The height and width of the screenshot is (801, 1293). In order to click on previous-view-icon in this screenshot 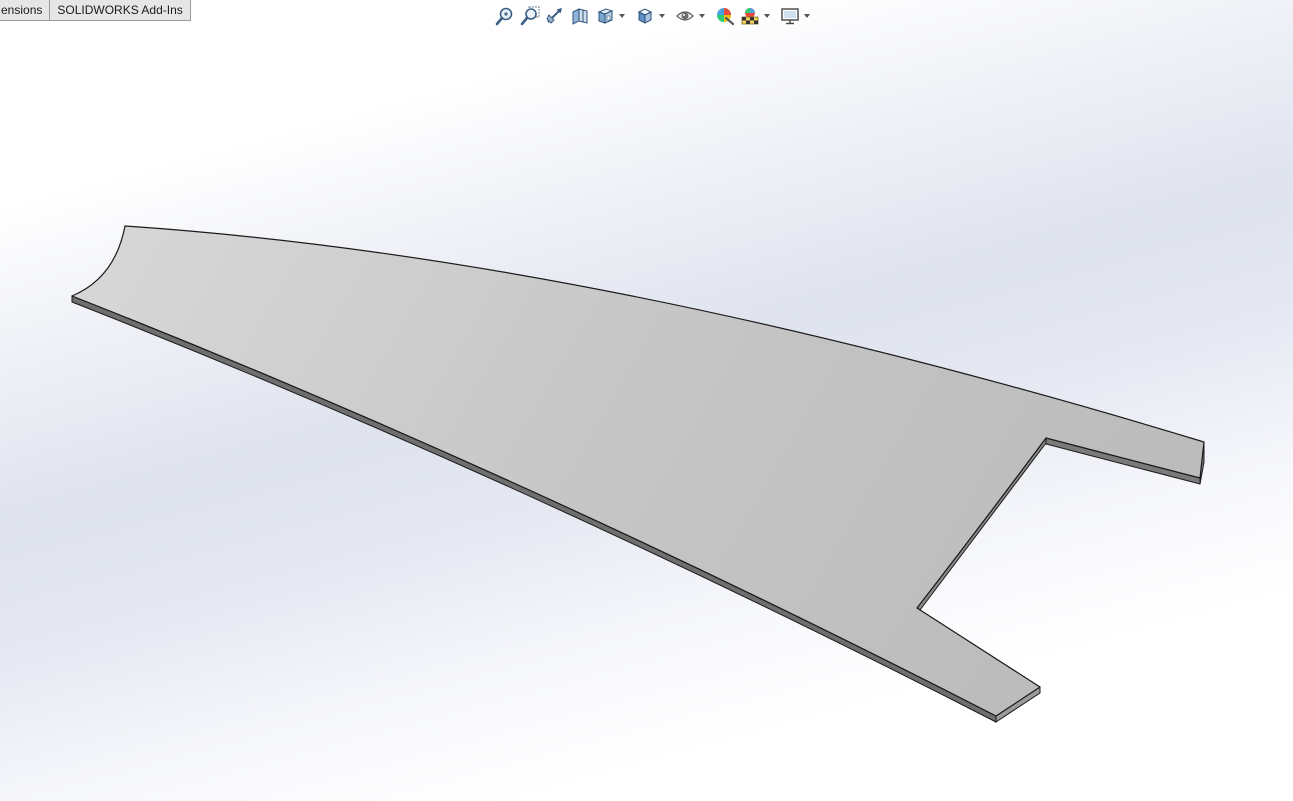, I will do `click(554, 16)`.